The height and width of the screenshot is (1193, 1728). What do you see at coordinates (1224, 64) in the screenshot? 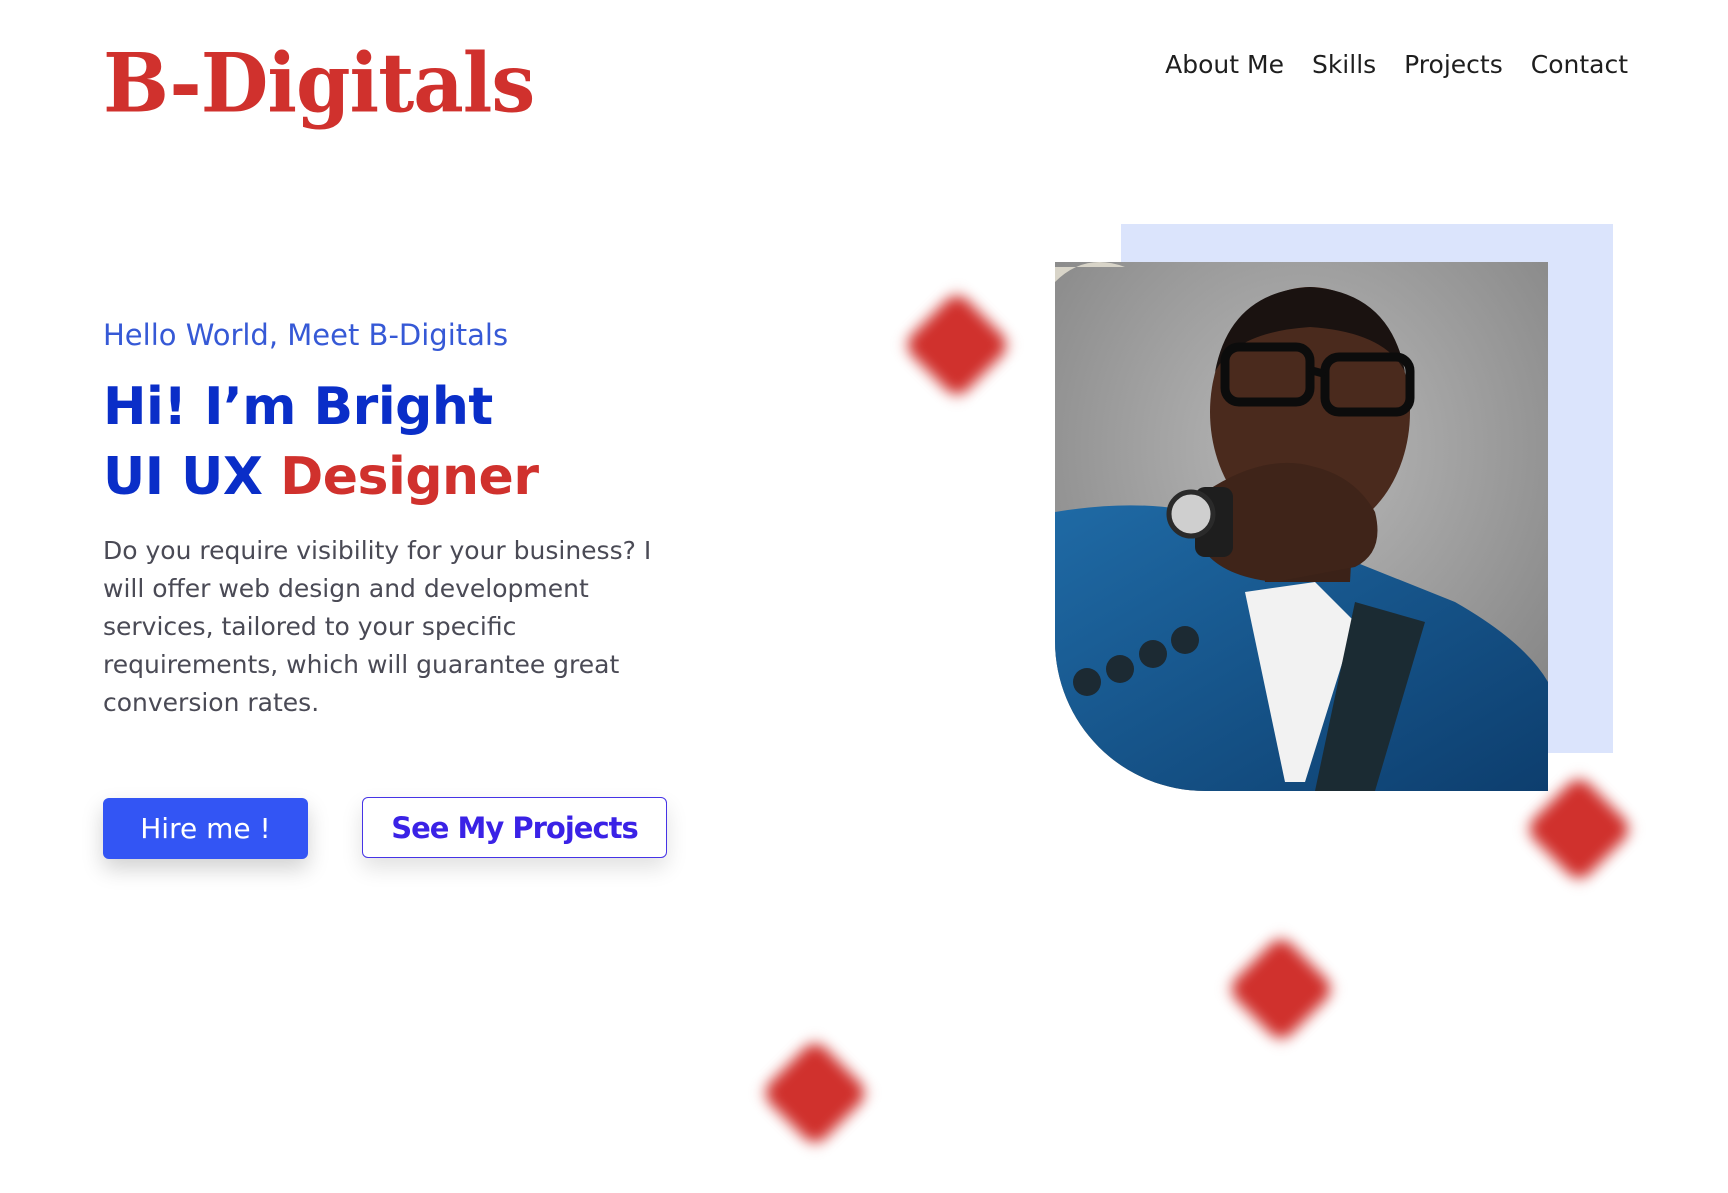
I see `nav-about-me: About Me` at bounding box center [1224, 64].